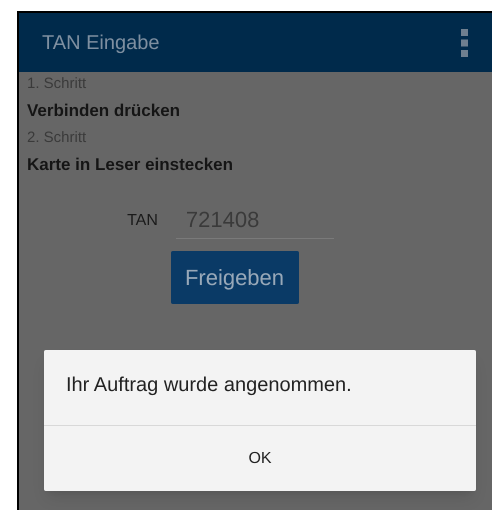 This screenshot has height=510, width=492. Describe the element at coordinates (464, 42) in the screenshot. I see `overflow-menu-icon` at that location.